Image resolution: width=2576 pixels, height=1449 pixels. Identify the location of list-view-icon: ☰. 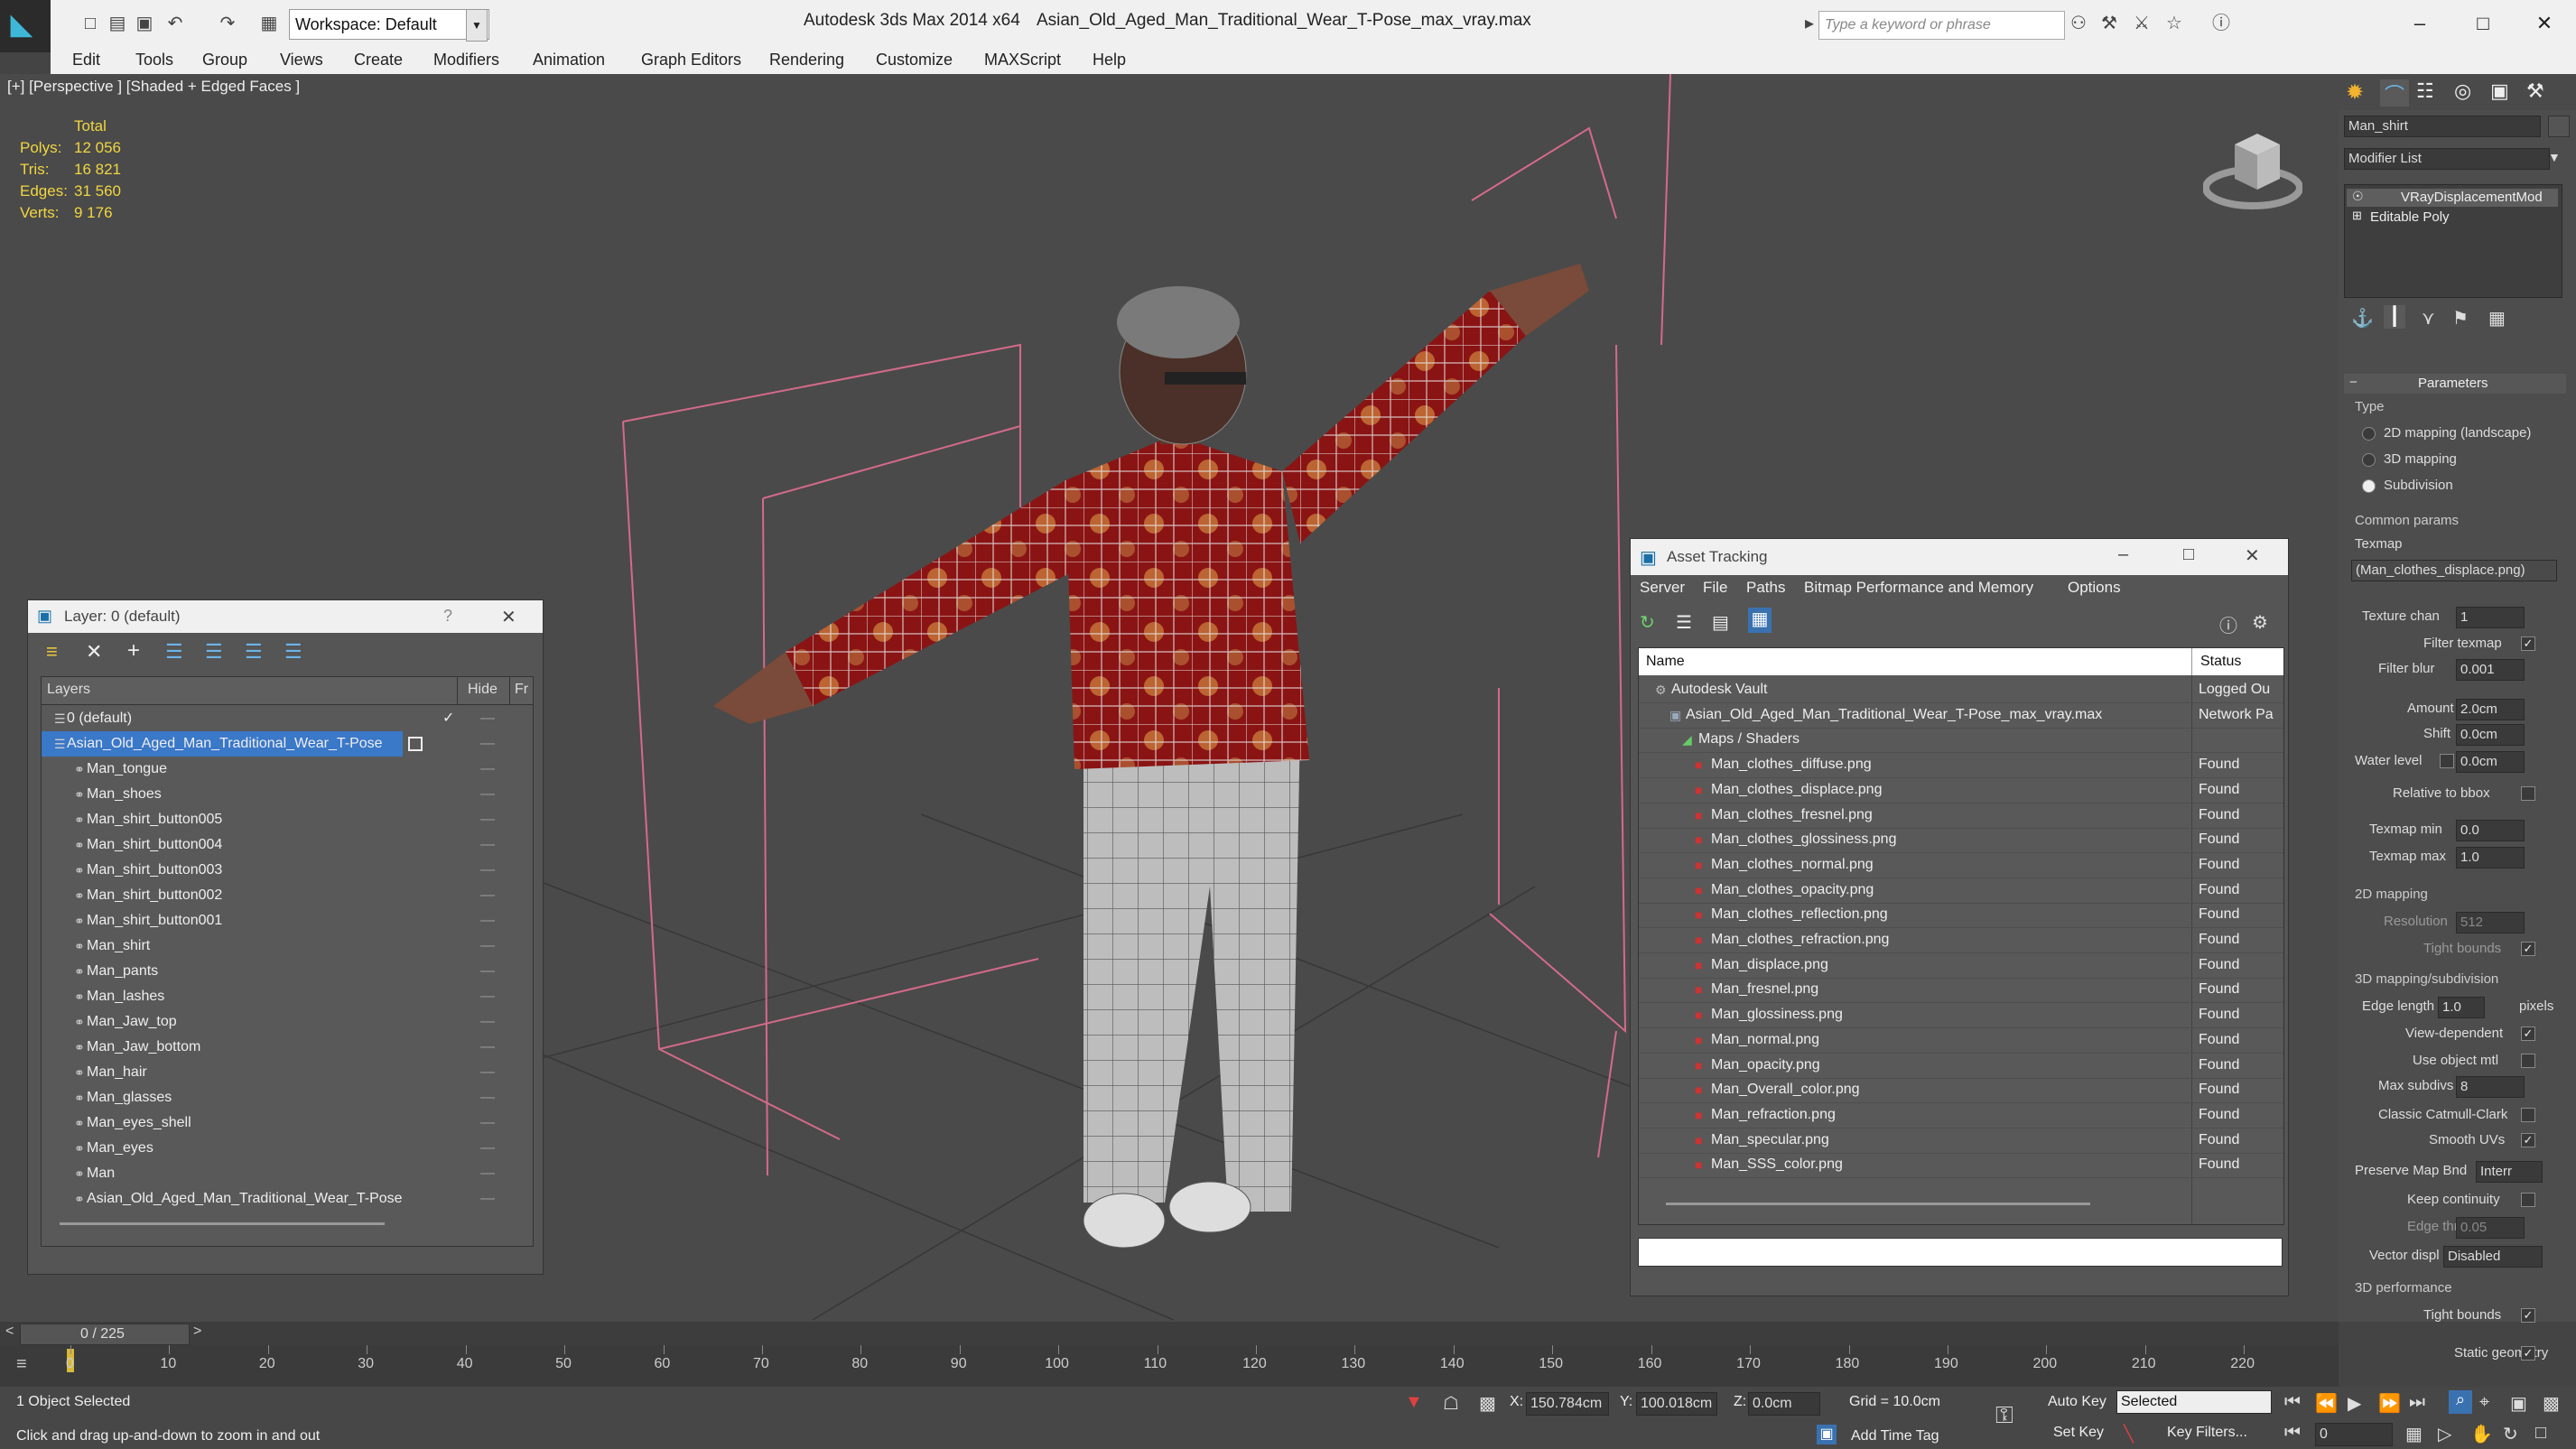
(1684, 622).